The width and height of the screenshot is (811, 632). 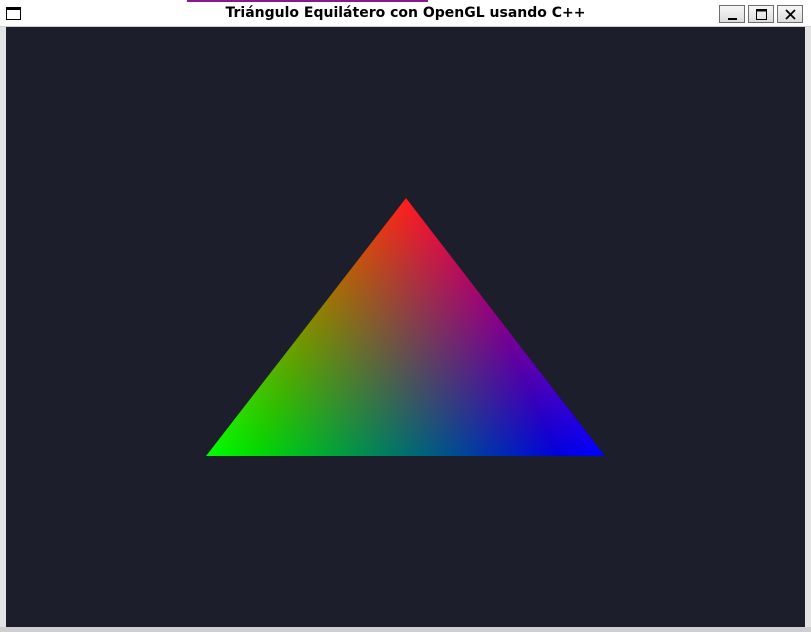 What do you see at coordinates (405, 629) in the screenshot?
I see `window-bottom-border` at bounding box center [405, 629].